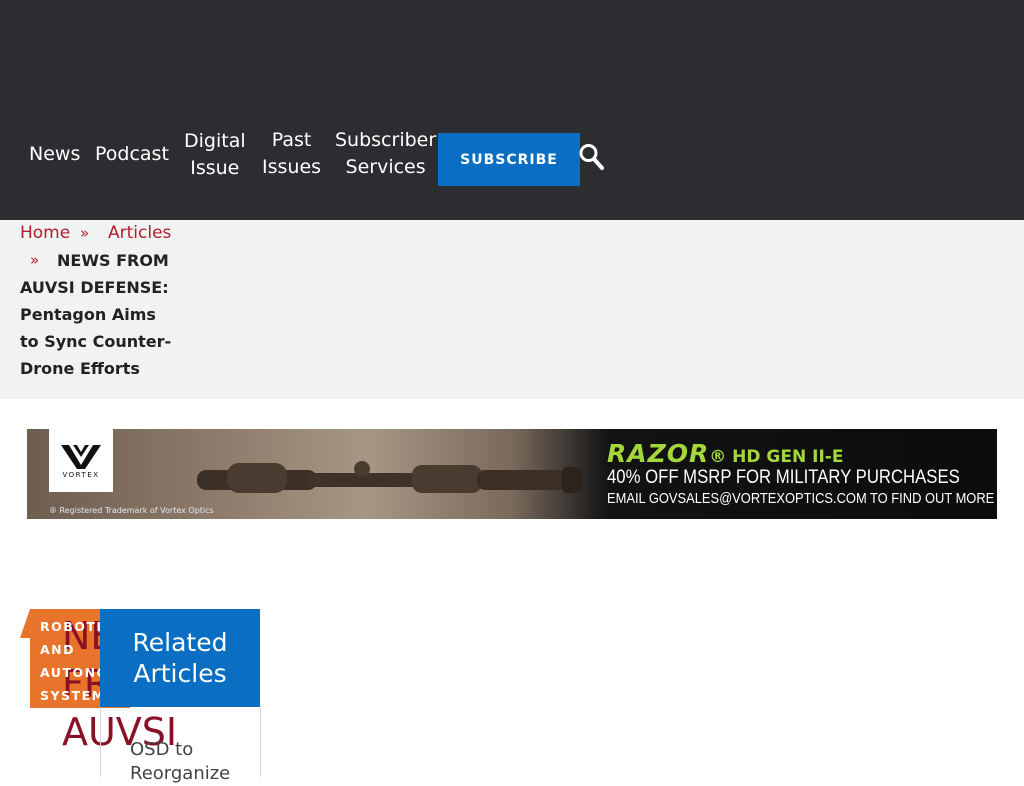 The width and height of the screenshot is (1024, 786). I want to click on nav-news: News, so click(54, 154).